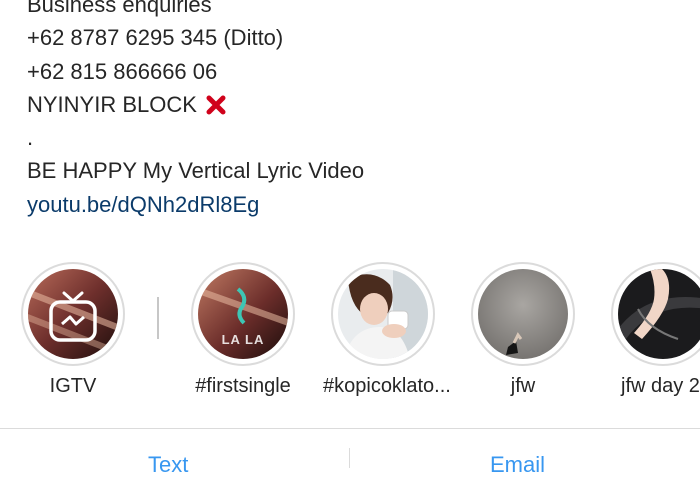  Describe the element at coordinates (350, 428) in the screenshot. I see `action-bar-divider` at that location.